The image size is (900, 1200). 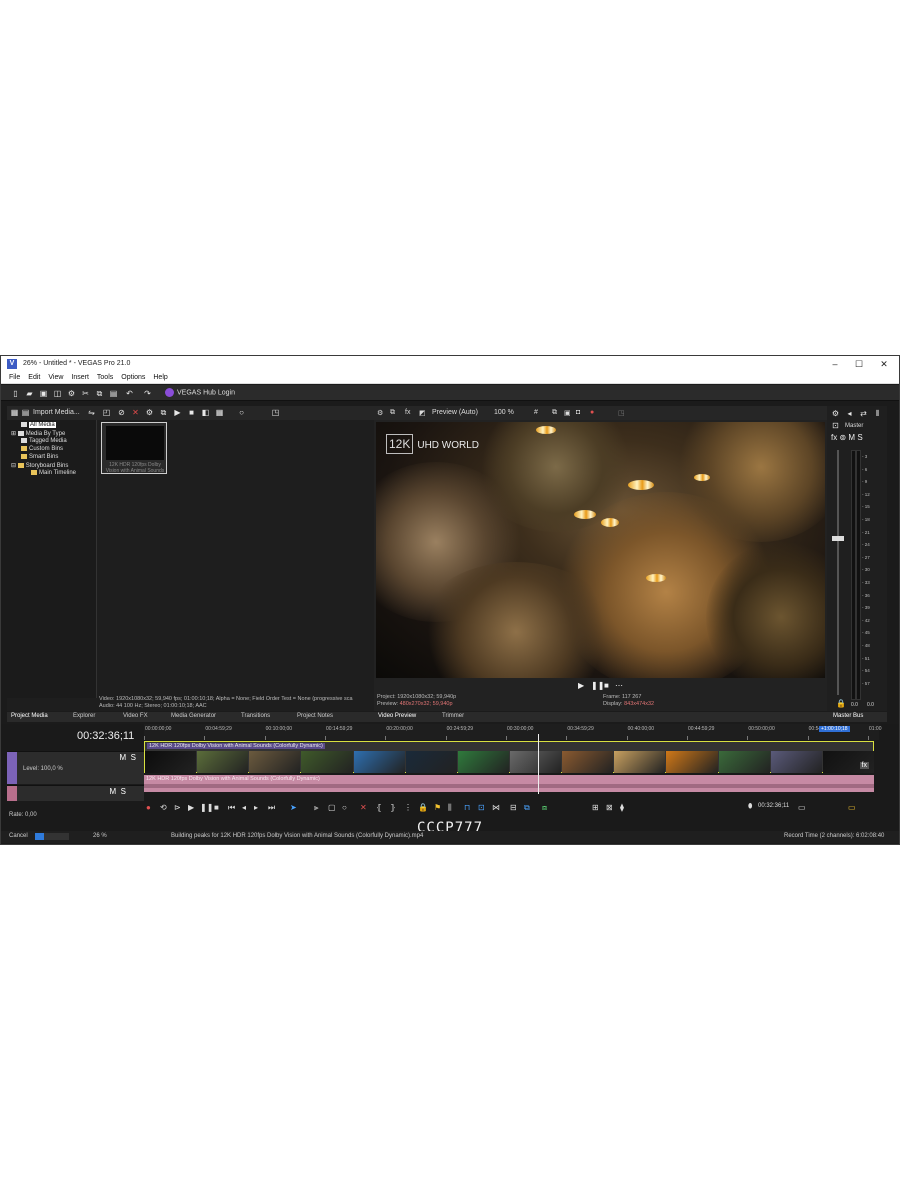 What do you see at coordinates (200, 392) in the screenshot?
I see `vegas-hub-login-button: VEGAS Hub Login` at bounding box center [200, 392].